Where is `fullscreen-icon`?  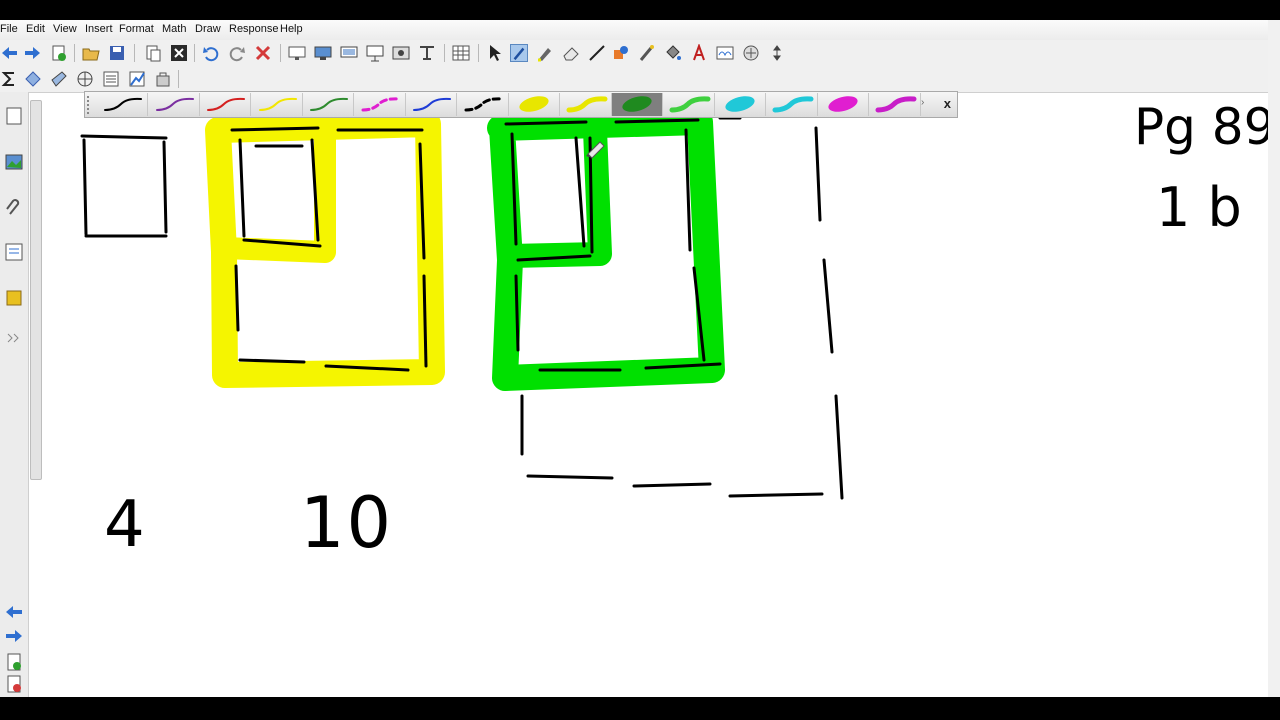
fullscreen-icon is located at coordinates (349, 53).